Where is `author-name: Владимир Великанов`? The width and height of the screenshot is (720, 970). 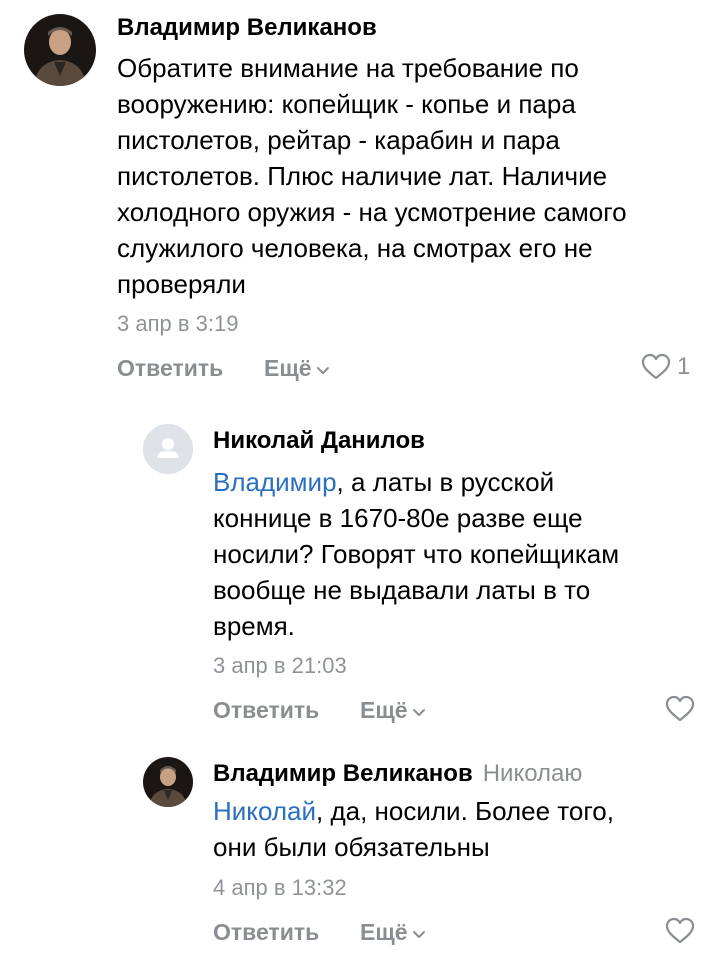 author-name: Владимир Великанов is located at coordinates (247, 28).